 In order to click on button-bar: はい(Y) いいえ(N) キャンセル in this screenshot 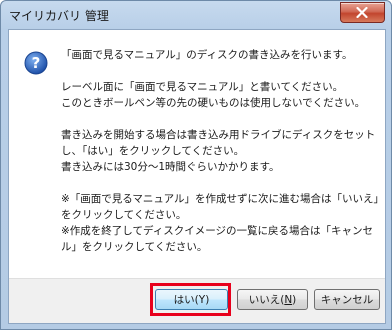, I will do `click(197, 300)`.